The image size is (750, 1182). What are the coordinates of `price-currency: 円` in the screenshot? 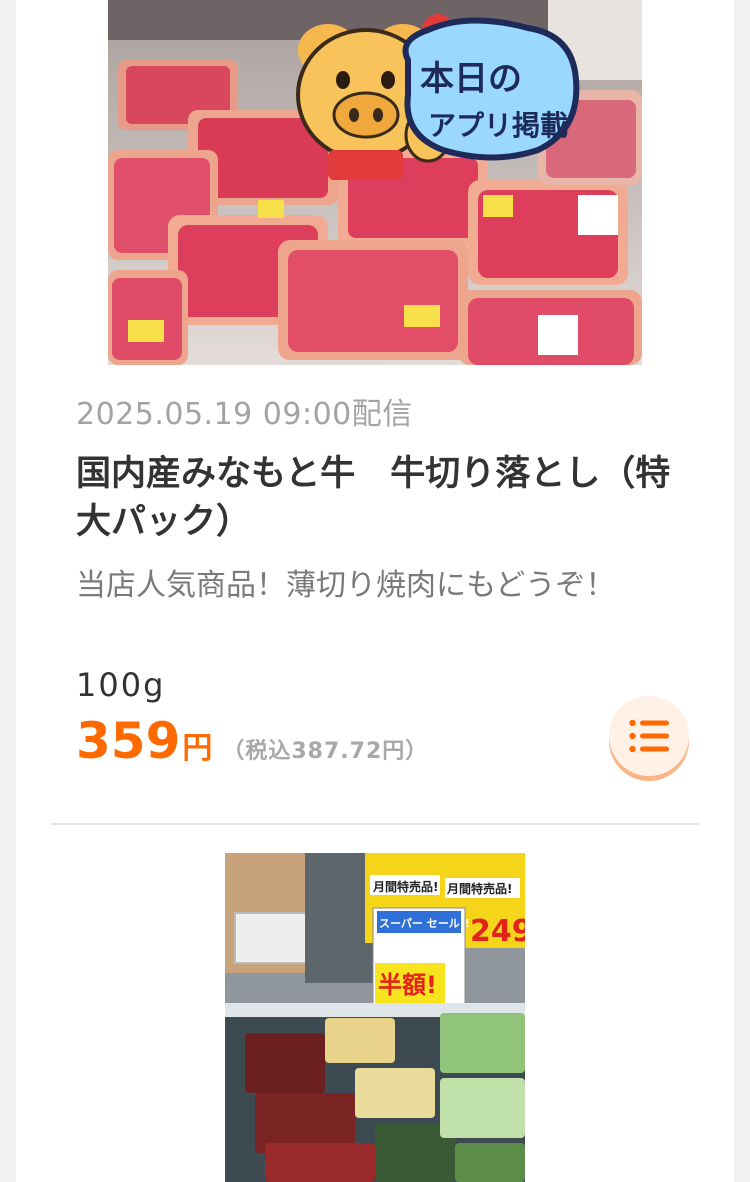 It's located at (197, 748).